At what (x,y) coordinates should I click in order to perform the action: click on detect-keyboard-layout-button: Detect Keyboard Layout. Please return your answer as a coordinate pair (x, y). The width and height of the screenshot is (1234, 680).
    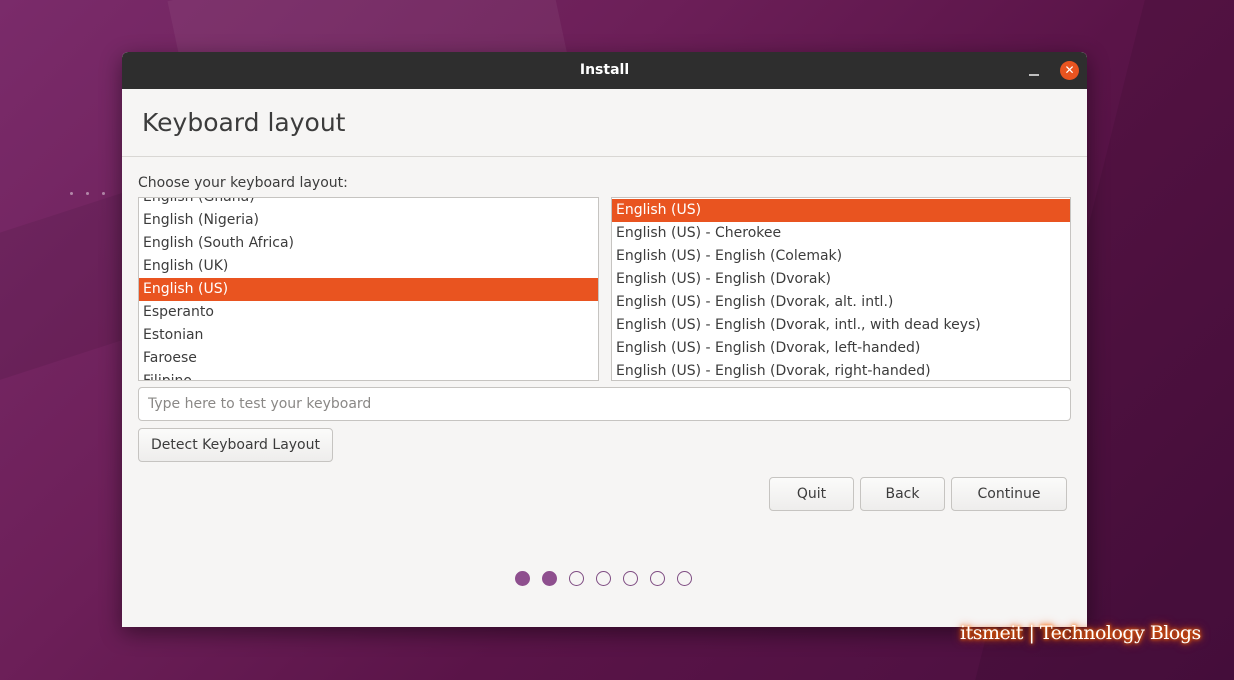
    Looking at the image, I should click on (235, 445).